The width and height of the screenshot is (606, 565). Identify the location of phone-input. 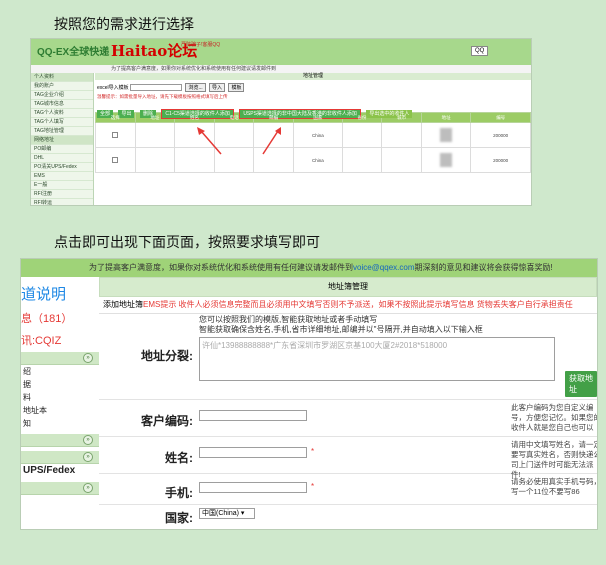
(253, 487).